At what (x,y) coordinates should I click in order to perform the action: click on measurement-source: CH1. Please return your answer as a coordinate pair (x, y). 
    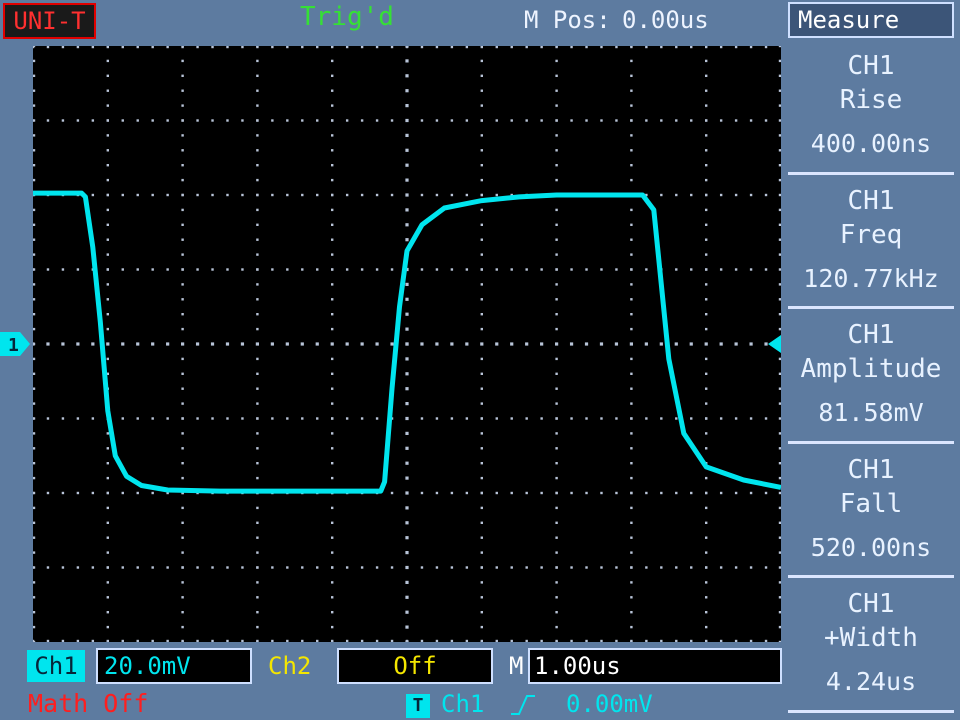
    Looking at the image, I should click on (871, 200).